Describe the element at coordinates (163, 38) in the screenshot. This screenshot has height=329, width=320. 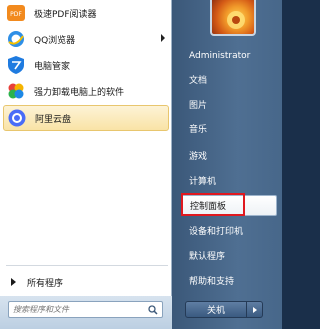
I see `submenu-arrow-icon` at that location.